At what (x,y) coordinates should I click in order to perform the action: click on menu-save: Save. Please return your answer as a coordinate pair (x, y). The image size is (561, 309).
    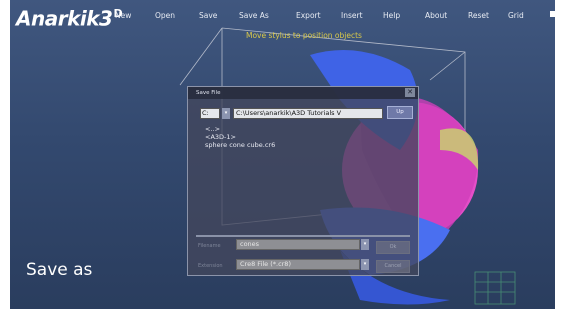
    Looking at the image, I should click on (208, 15).